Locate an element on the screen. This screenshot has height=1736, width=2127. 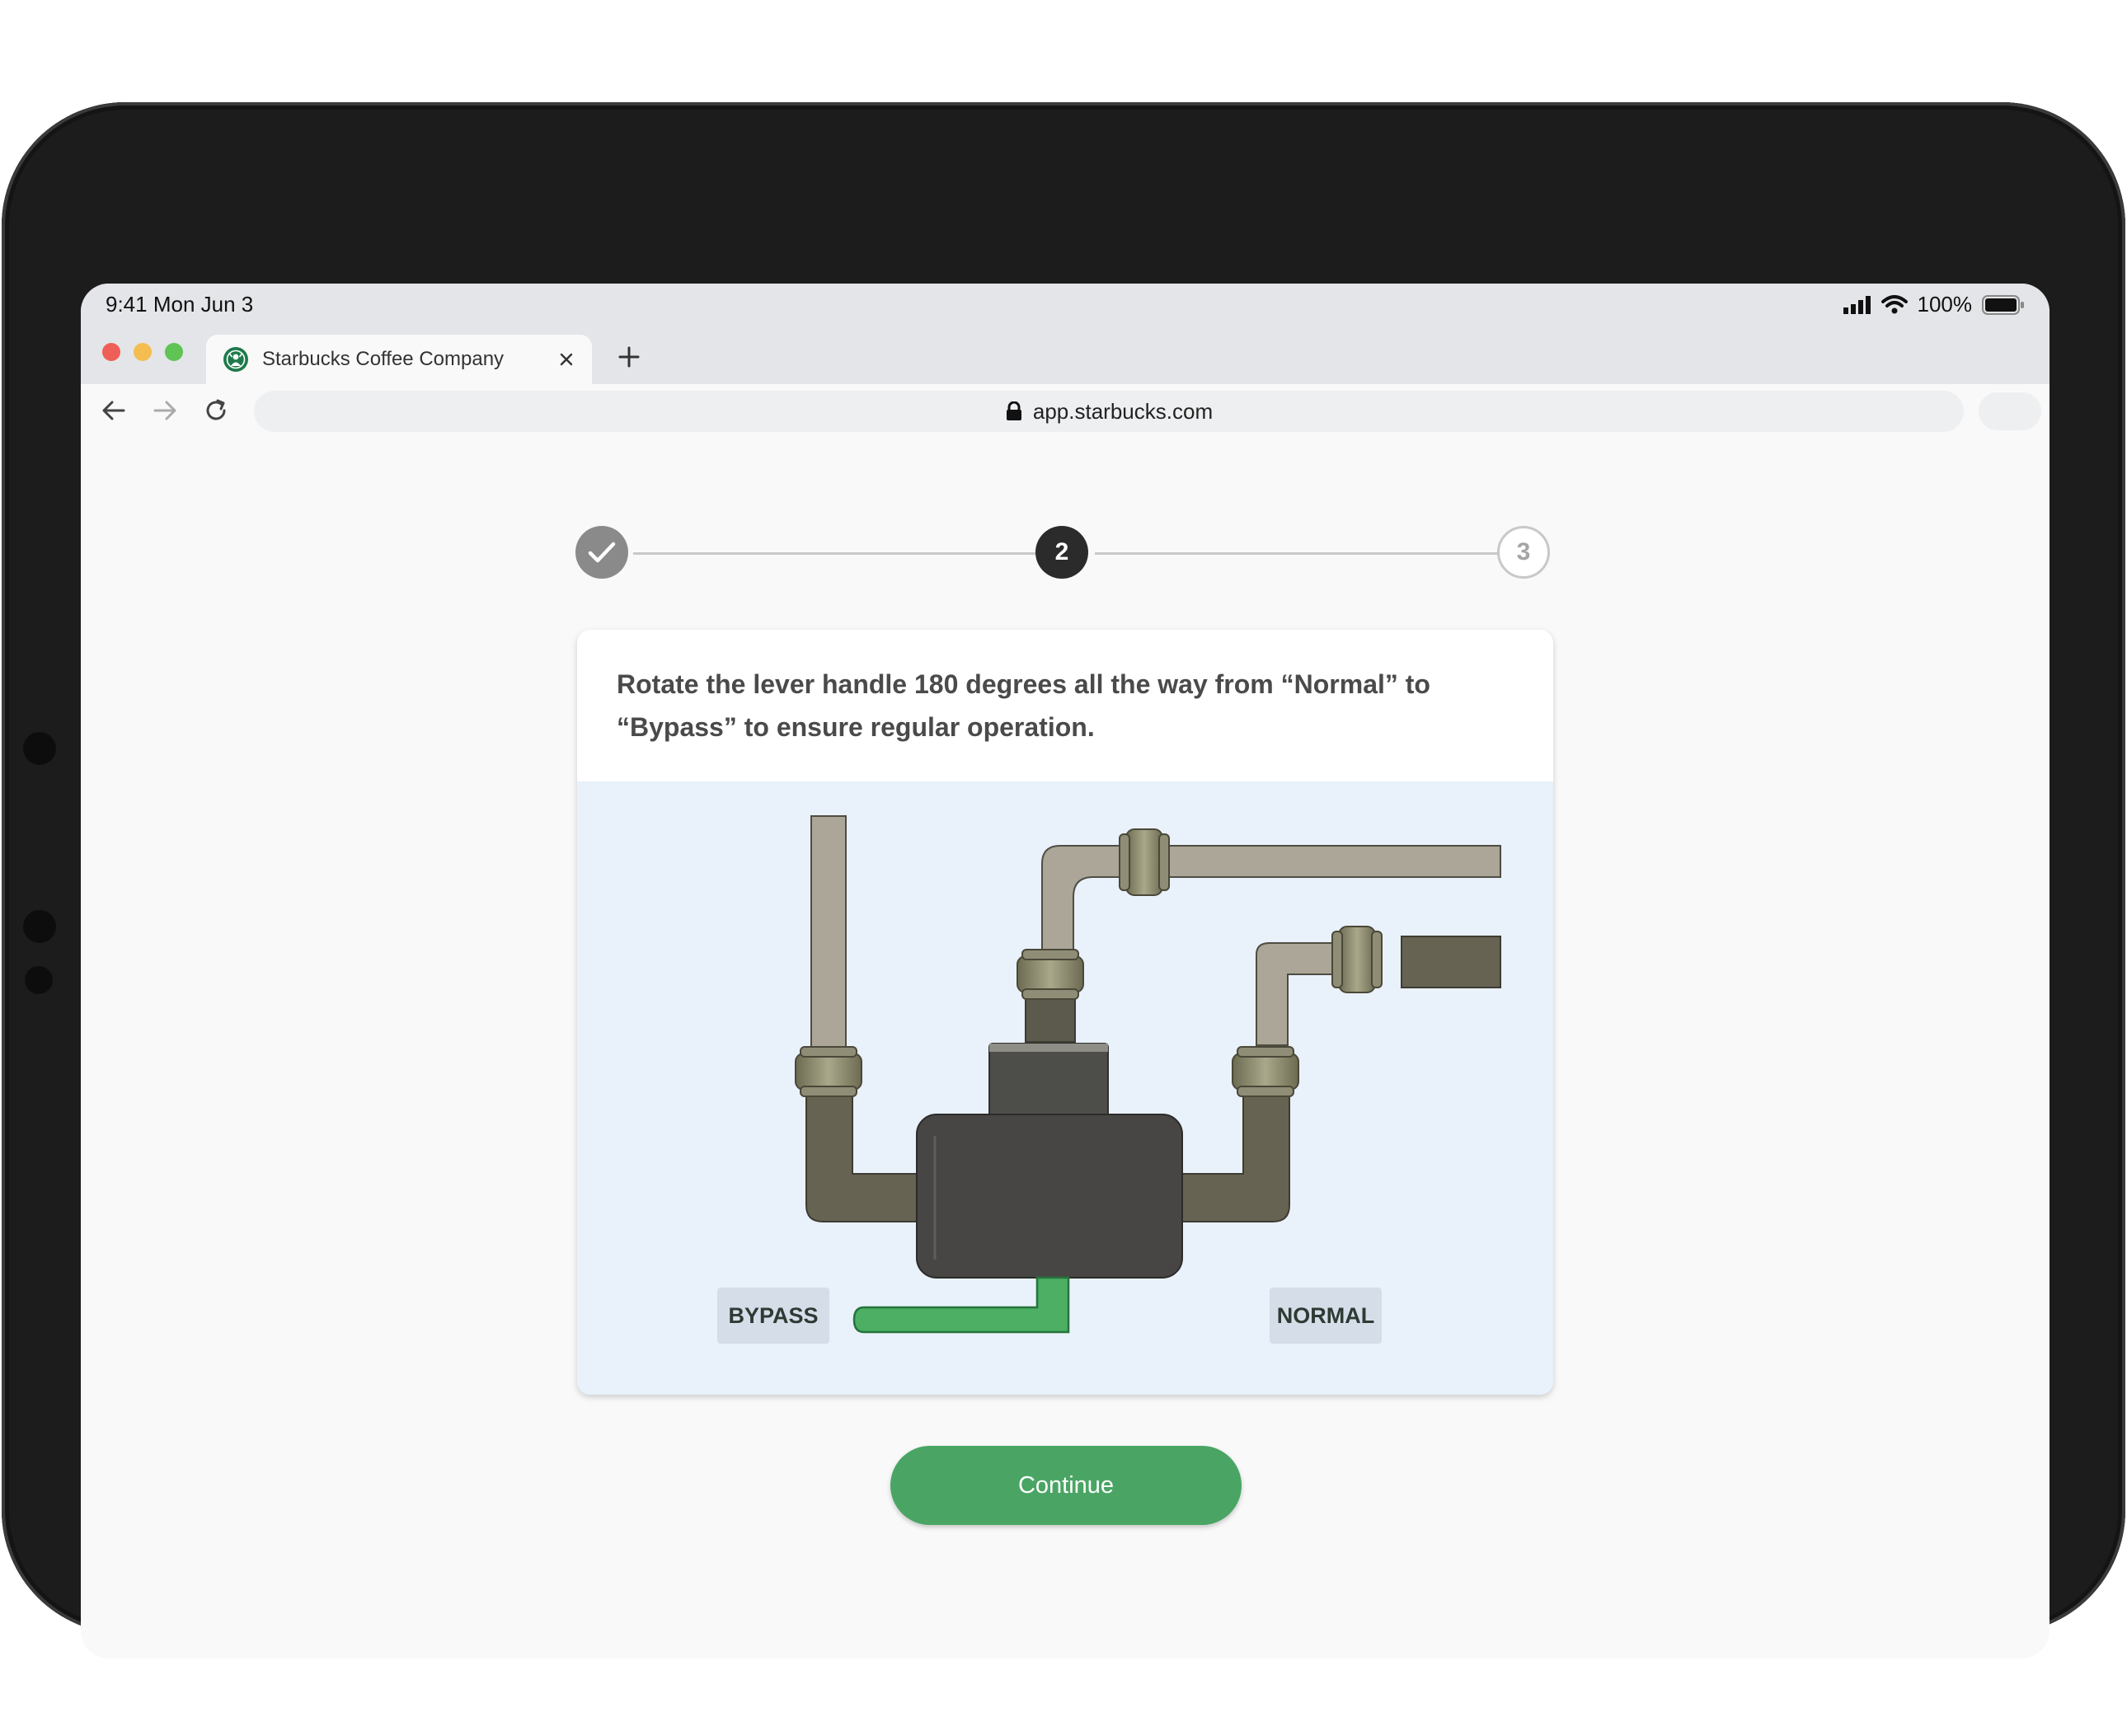
normal-label: NORMAL is located at coordinates (1326, 1316).